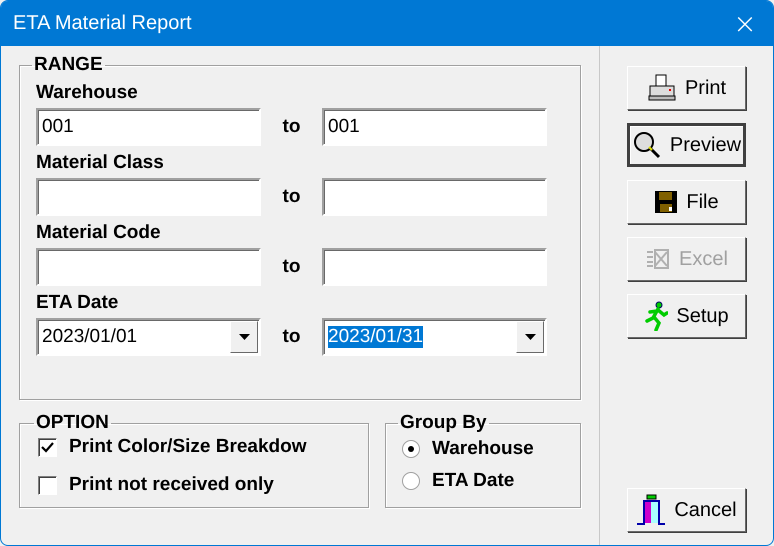 The width and height of the screenshot is (774, 546). What do you see at coordinates (745, 23) in the screenshot?
I see `close-button: ×` at bounding box center [745, 23].